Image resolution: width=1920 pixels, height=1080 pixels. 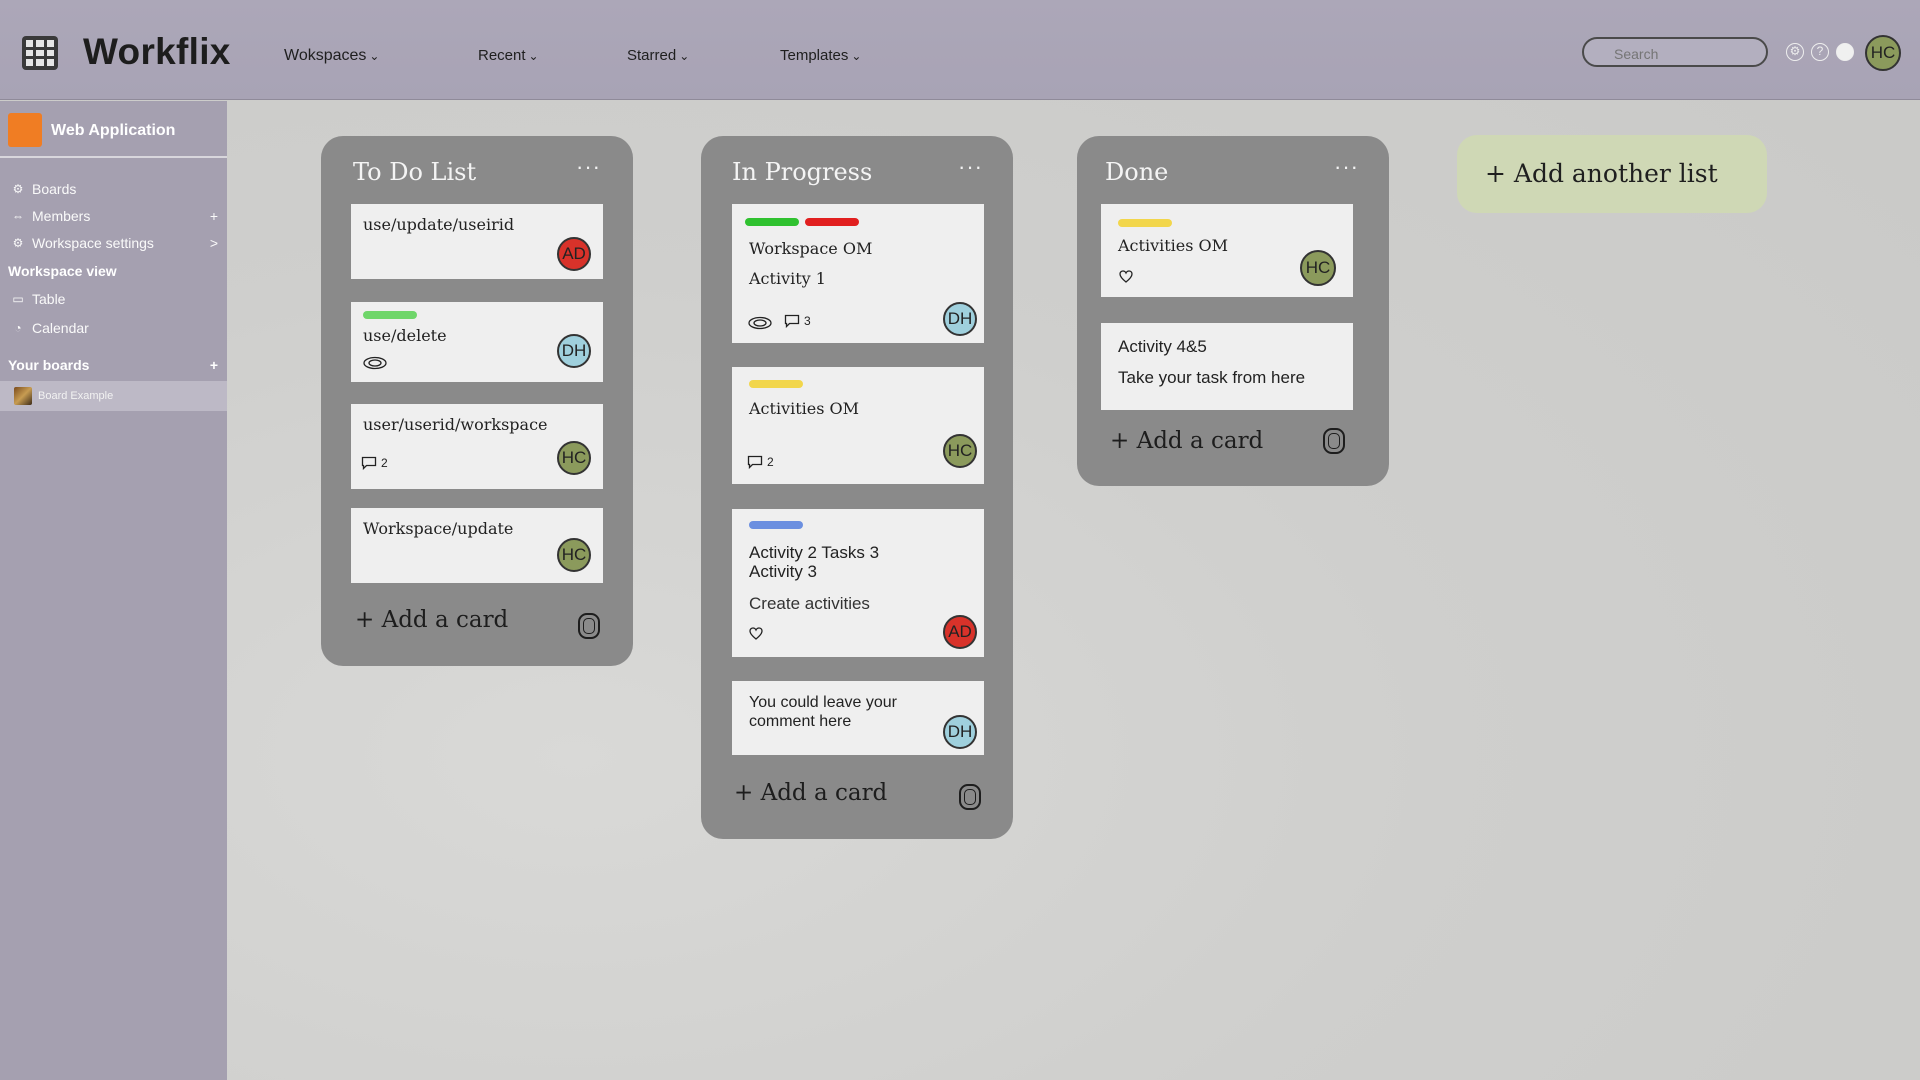 What do you see at coordinates (18, 328) in the screenshot?
I see `calendar-icon: ◔` at bounding box center [18, 328].